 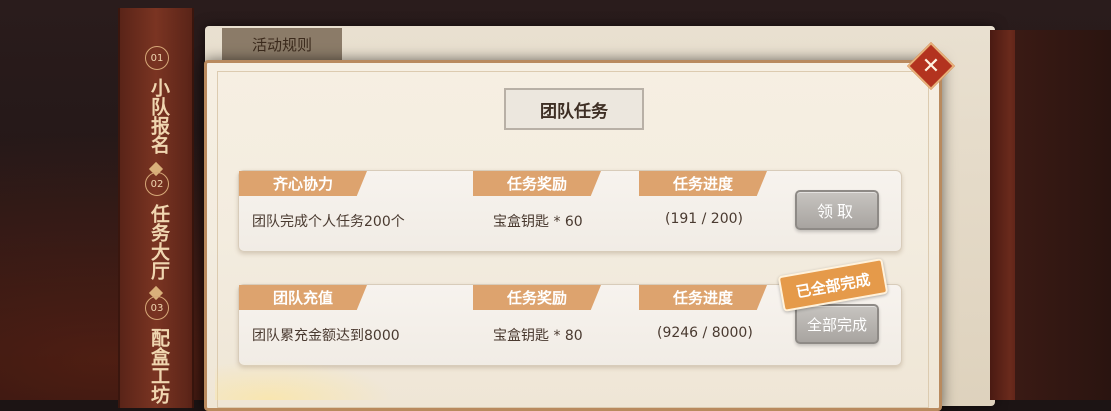 What do you see at coordinates (538, 222) in the screenshot?
I see `task-reward: 宝盒钥匙 * 60` at bounding box center [538, 222].